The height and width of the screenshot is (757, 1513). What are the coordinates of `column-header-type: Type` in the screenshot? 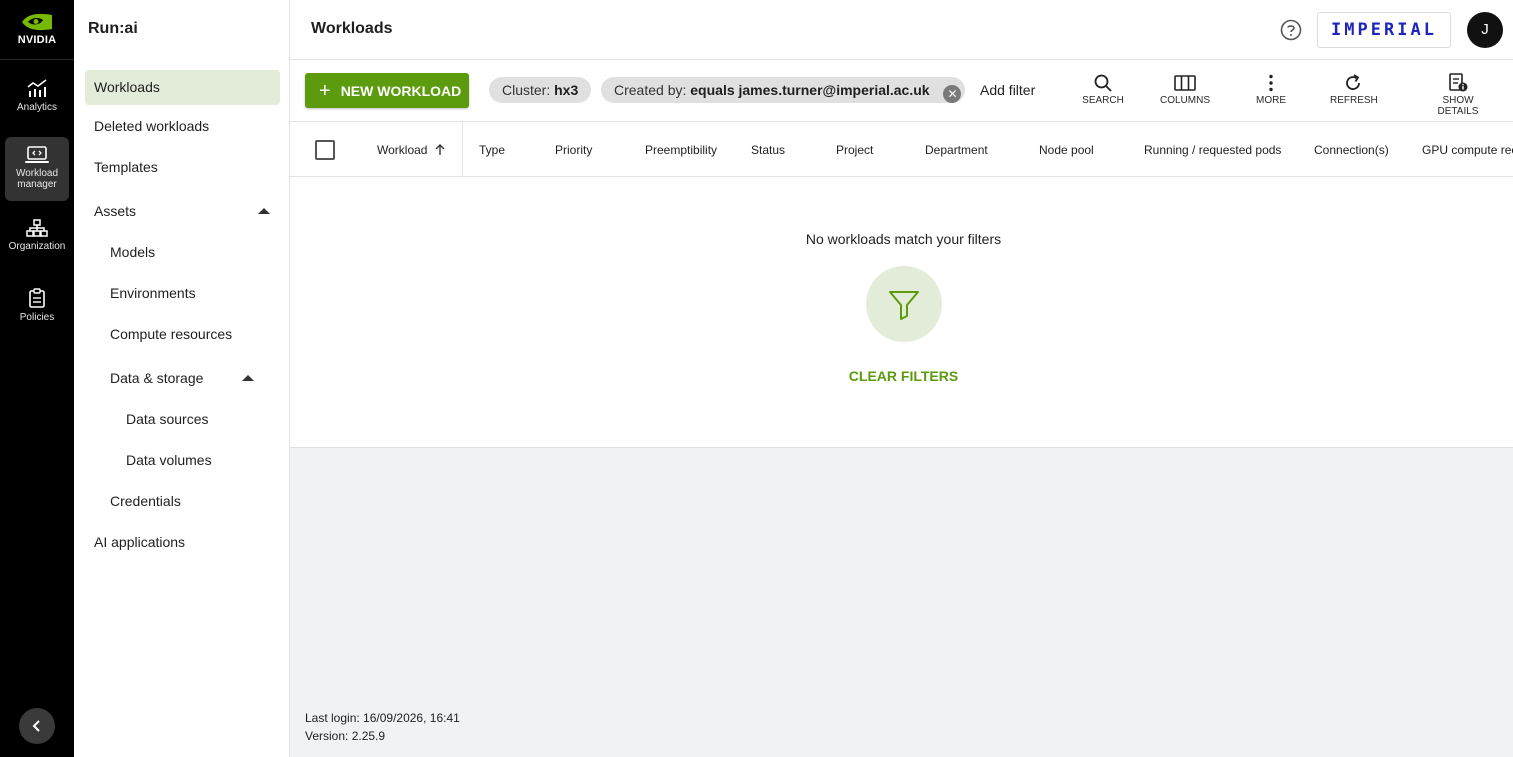 It's located at (492, 150).